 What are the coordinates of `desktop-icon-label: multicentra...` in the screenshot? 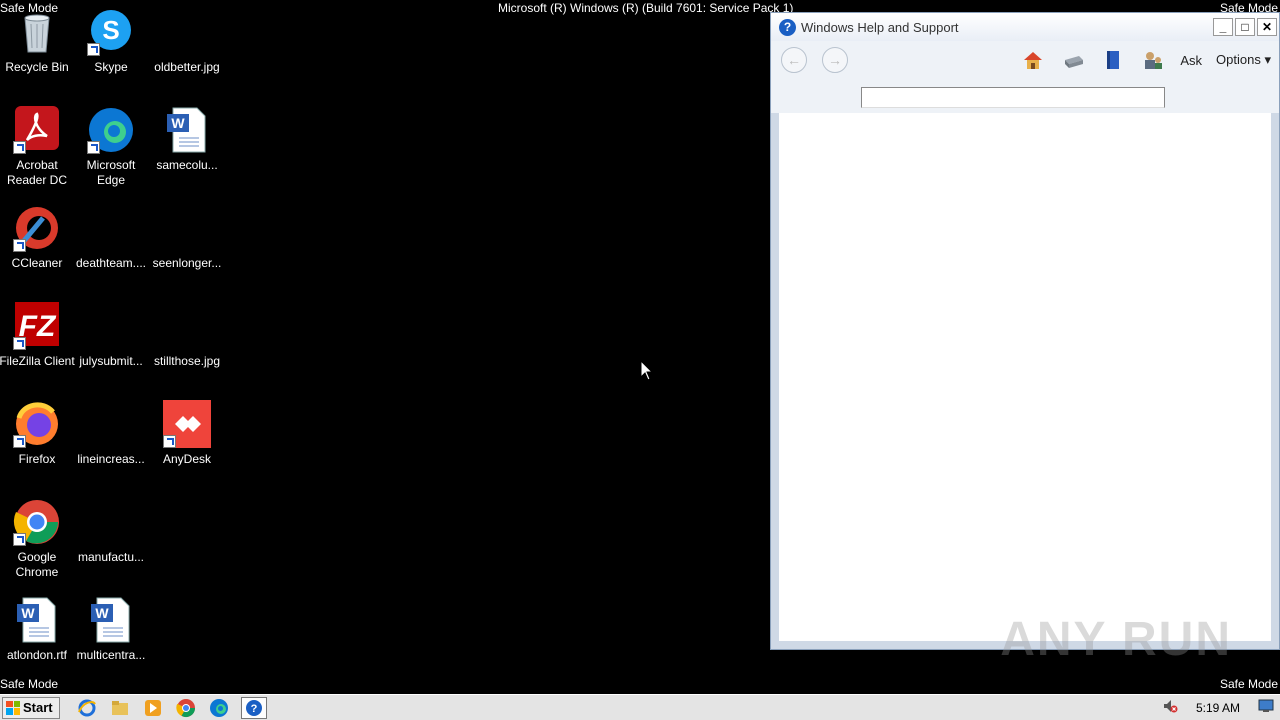 It's located at (111, 655).